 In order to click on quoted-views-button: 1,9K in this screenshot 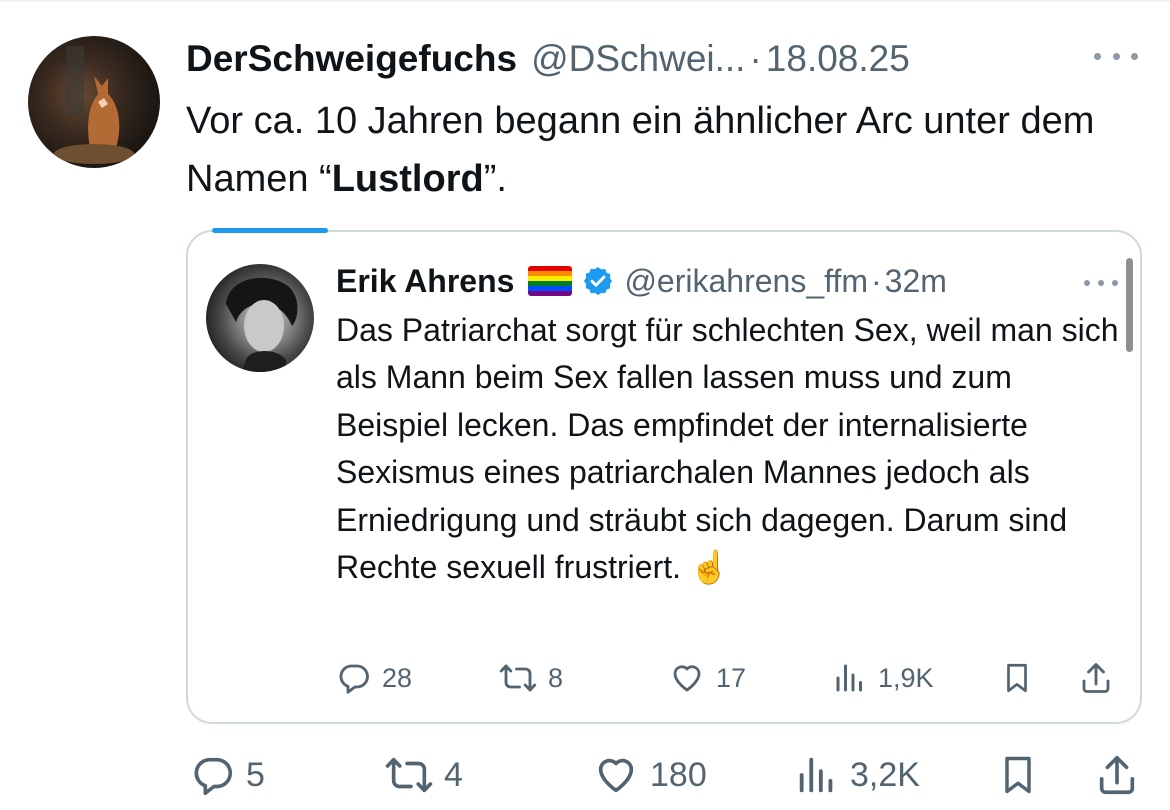, I will do `click(883, 678)`.